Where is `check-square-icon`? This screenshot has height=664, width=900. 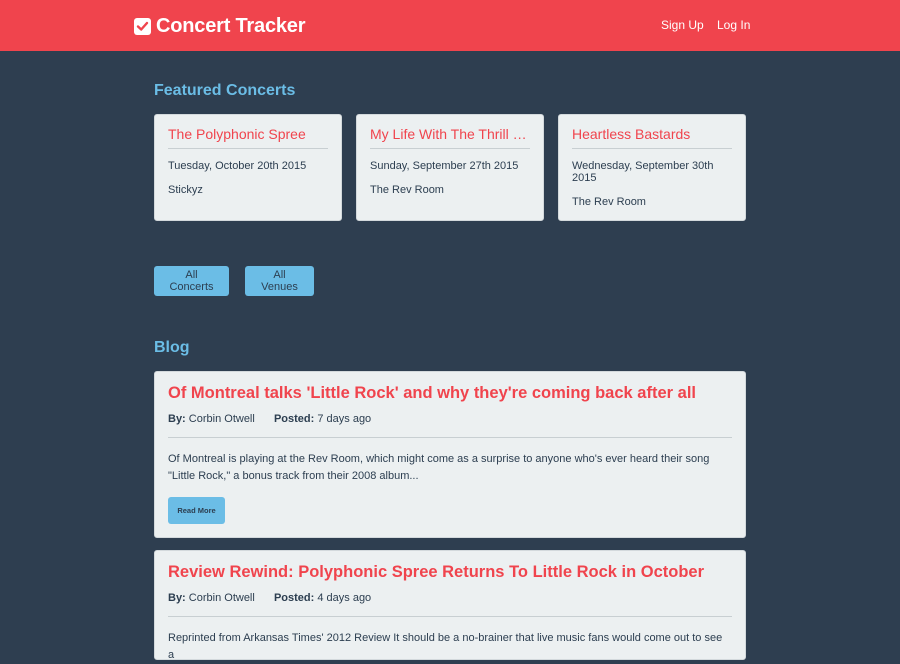
check-square-icon is located at coordinates (142, 26).